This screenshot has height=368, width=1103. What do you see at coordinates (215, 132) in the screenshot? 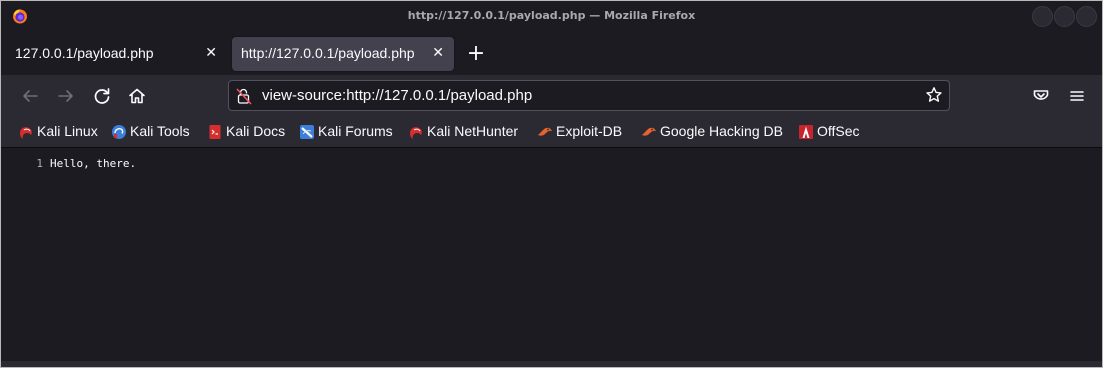
I see `kali-docs-icon` at bounding box center [215, 132].